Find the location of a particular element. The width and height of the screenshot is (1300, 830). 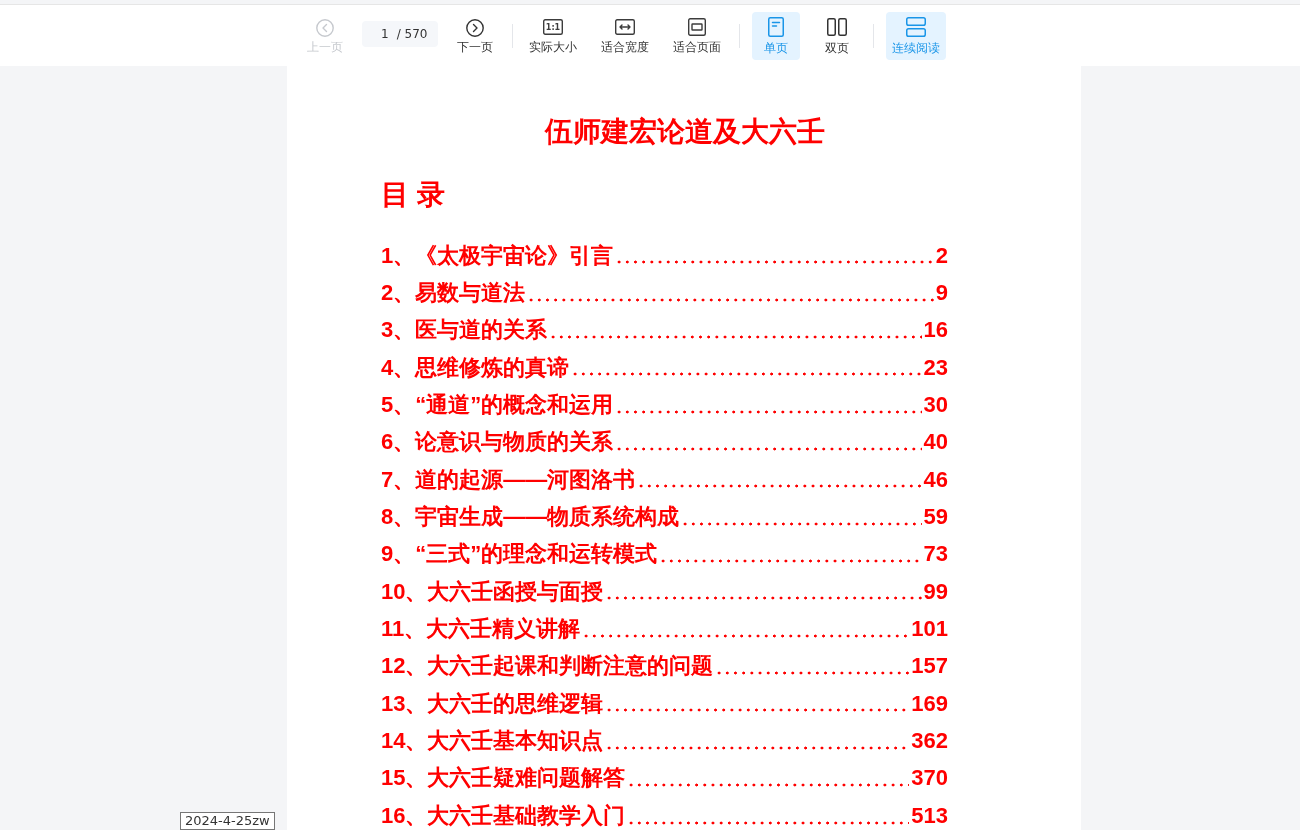

toc-page-number: 16 is located at coordinates (935, 330).